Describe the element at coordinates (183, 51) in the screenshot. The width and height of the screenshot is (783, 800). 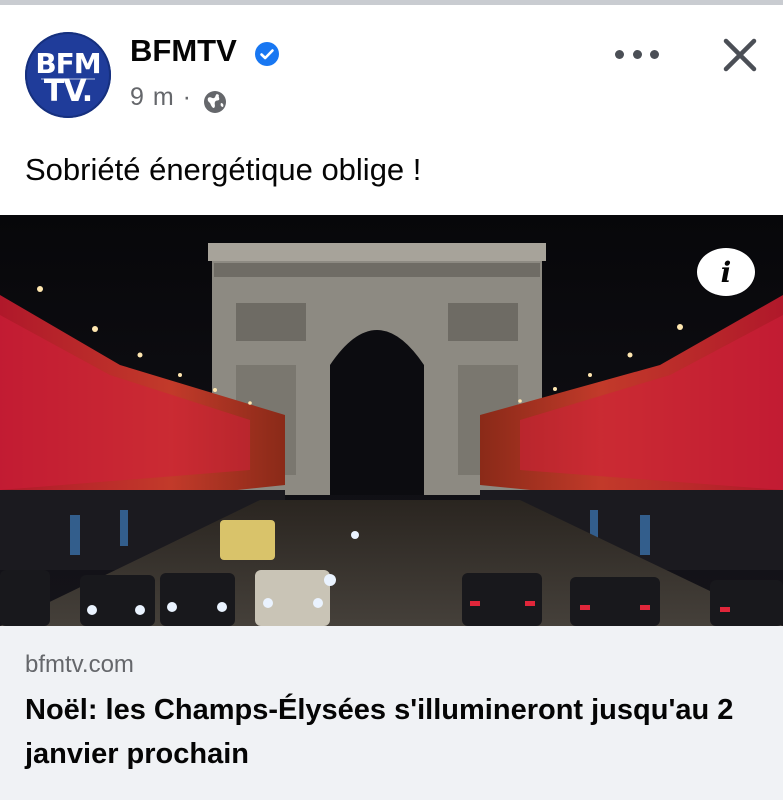
I see `page-name-link: BFMTV` at that location.